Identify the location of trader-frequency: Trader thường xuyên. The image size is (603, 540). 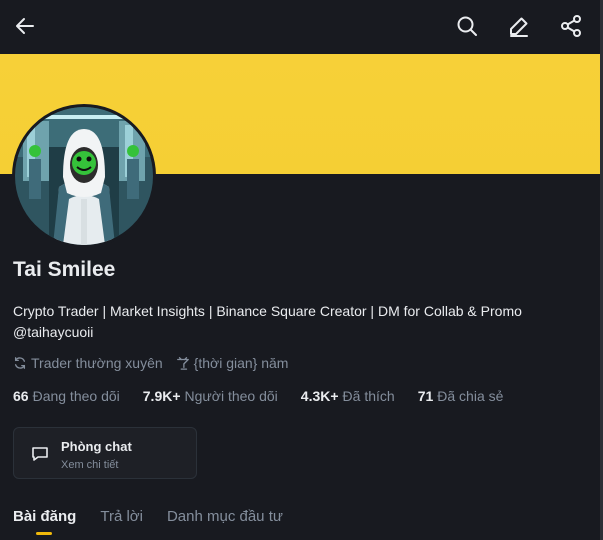
(88, 363).